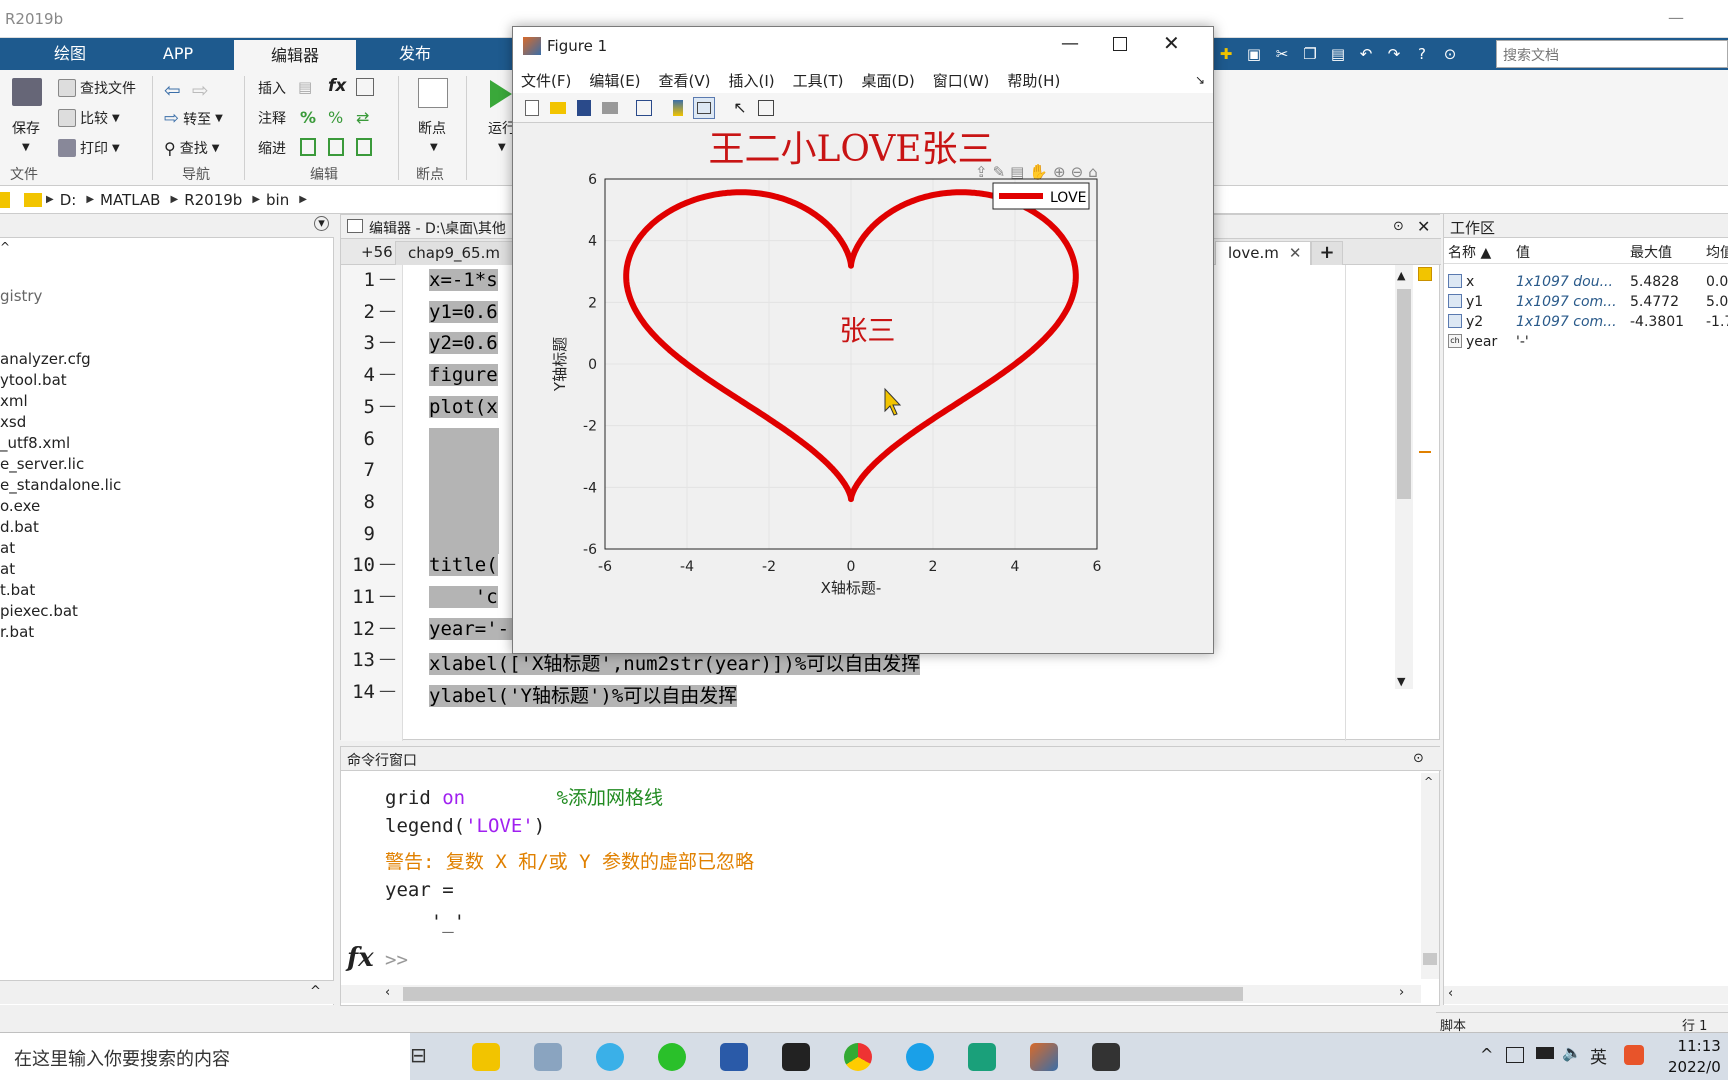 Image resolution: width=1728 pixels, height=1080 pixels. I want to click on sogou-icon, so click(1634, 1055).